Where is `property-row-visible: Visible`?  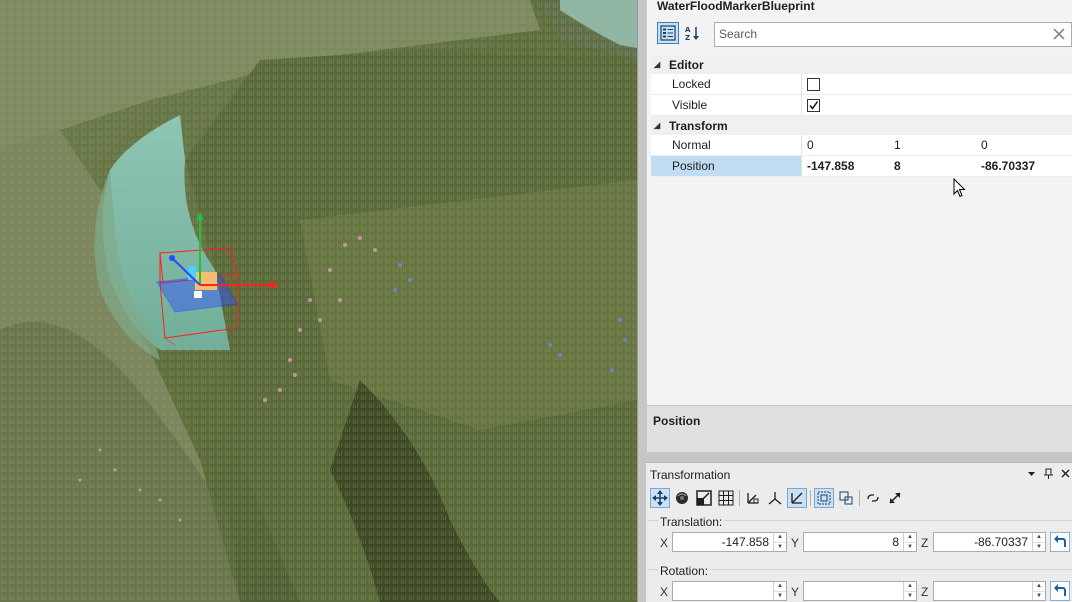 property-row-visible: Visible is located at coordinates (861, 105).